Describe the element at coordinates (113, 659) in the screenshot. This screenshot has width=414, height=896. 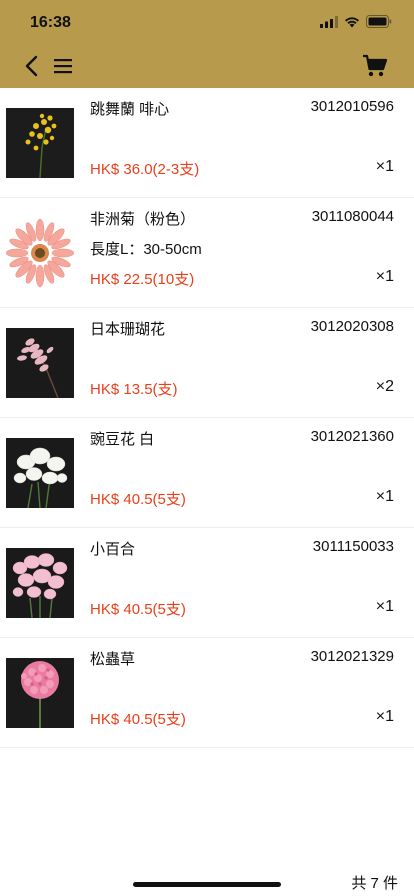
I see `product-name: 松蟲草` at that location.